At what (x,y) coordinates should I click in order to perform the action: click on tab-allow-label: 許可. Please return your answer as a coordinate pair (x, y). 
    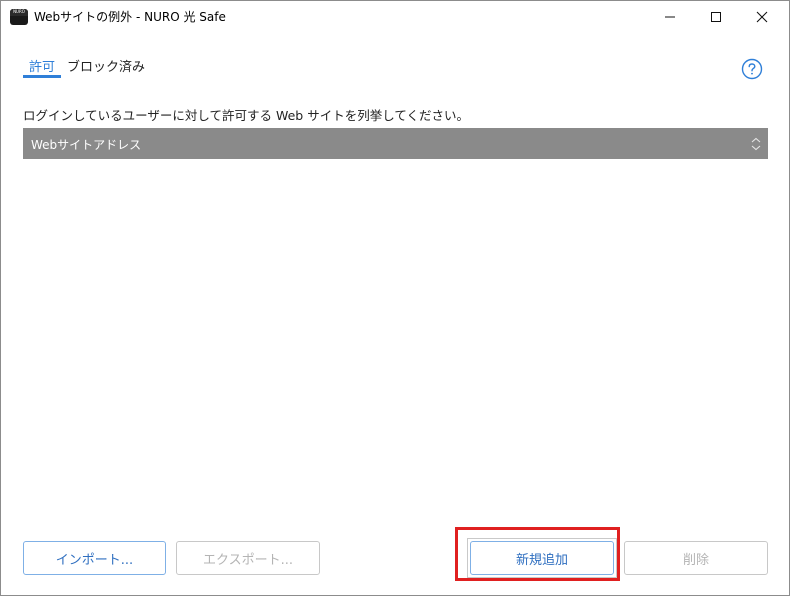
    Looking at the image, I should click on (42, 67).